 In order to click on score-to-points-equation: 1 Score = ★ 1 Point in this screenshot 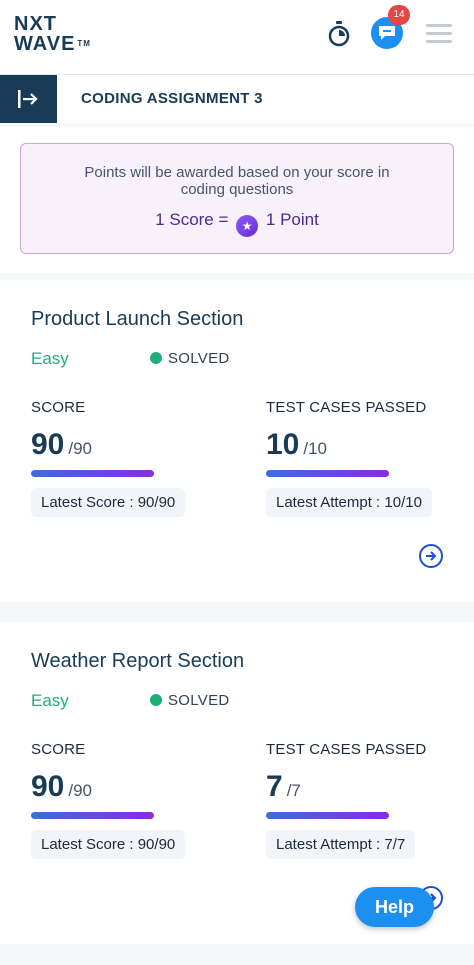, I will do `click(237, 223)`.